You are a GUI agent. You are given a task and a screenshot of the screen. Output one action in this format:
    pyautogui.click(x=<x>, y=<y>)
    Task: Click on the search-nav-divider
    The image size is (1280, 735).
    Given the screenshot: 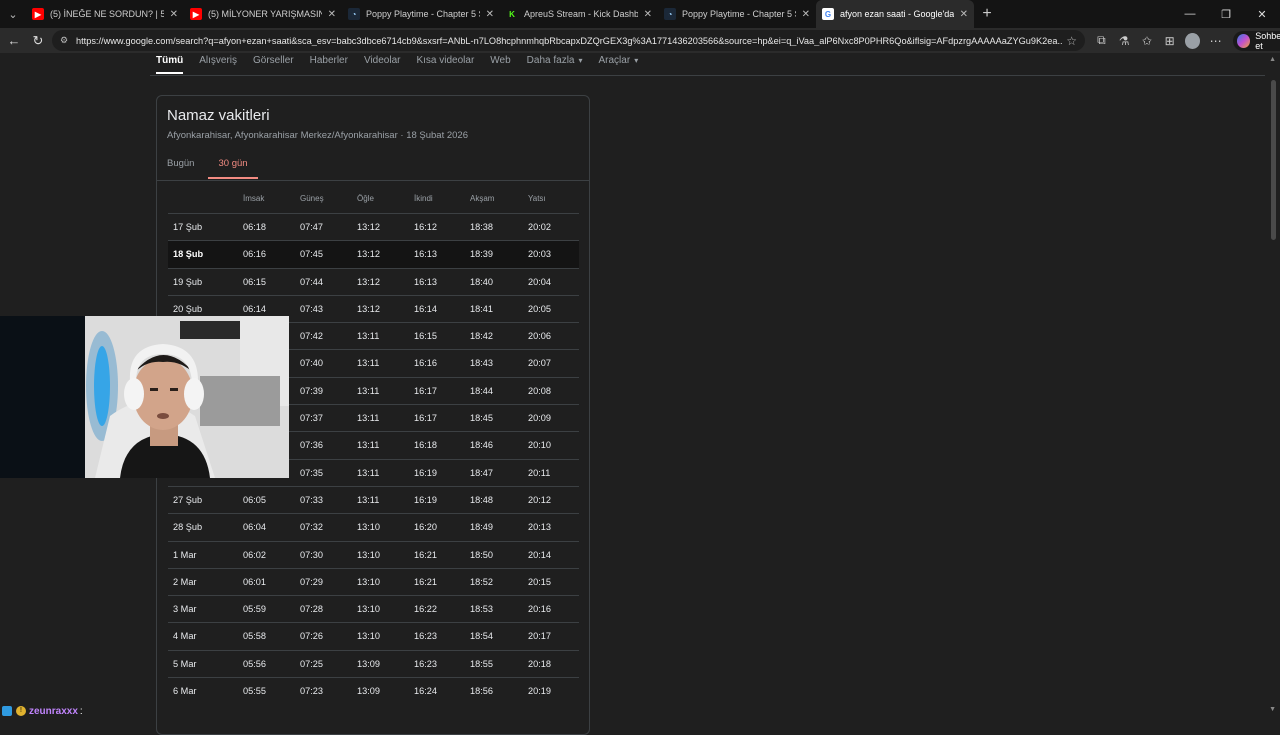 What is the action you would take?
    pyautogui.click(x=707, y=75)
    